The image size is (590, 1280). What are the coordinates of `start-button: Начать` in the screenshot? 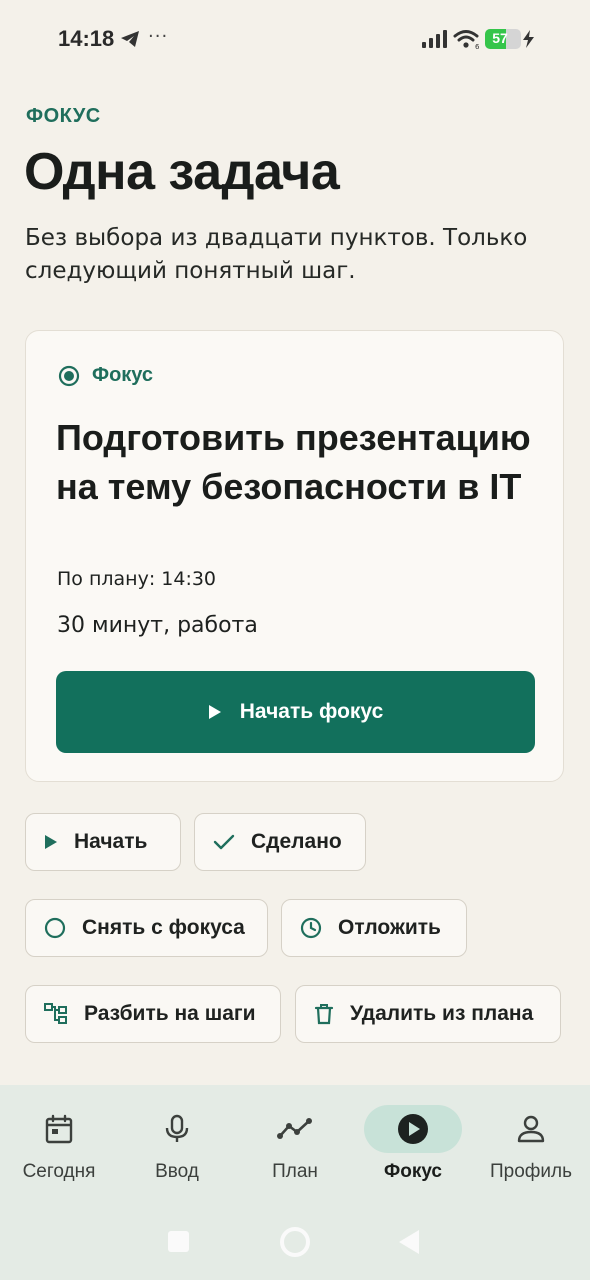 It's located at (103, 842).